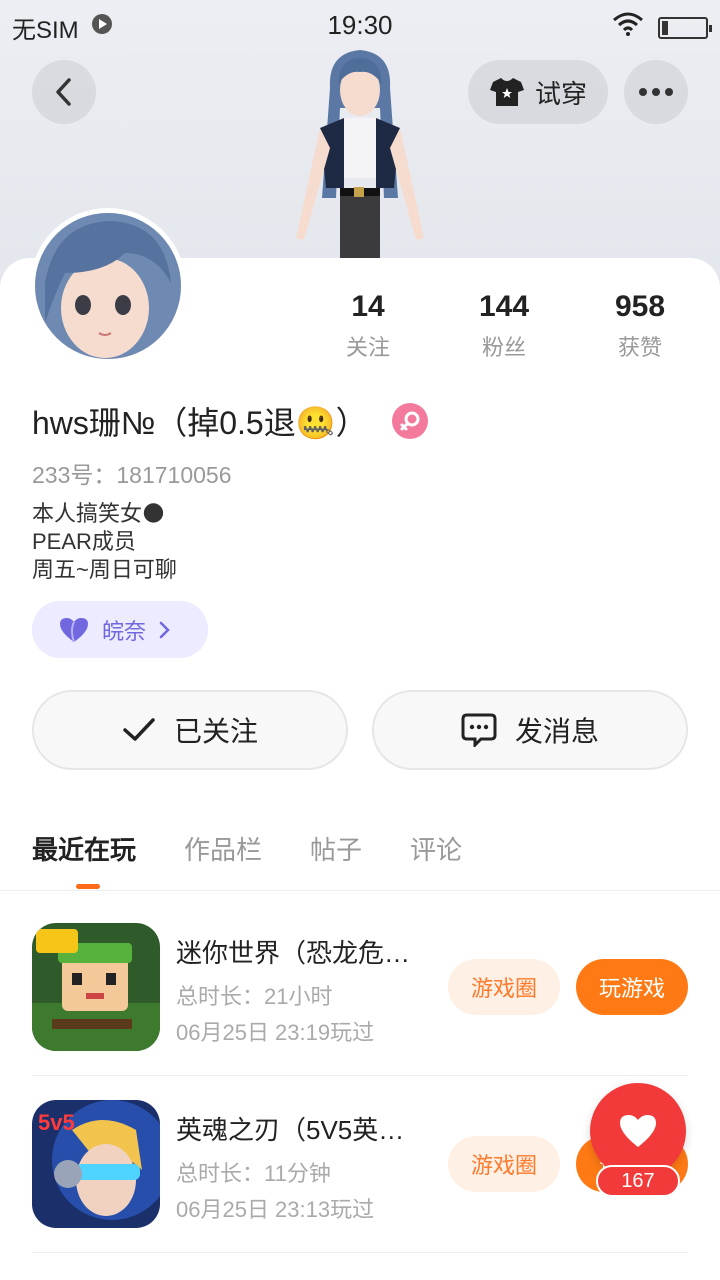 Image resolution: width=720 pixels, height=1280 pixels. Describe the element at coordinates (200, 423) in the screenshot. I see `username: hws珊№（掉0.5退🤐）` at that location.